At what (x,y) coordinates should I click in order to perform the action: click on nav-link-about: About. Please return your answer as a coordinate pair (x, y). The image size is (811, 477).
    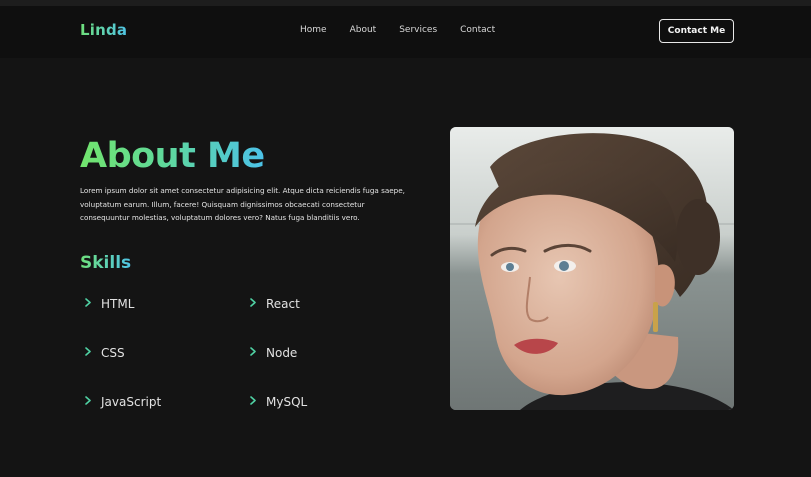
    Looking at the image, I should click on (363, 30).